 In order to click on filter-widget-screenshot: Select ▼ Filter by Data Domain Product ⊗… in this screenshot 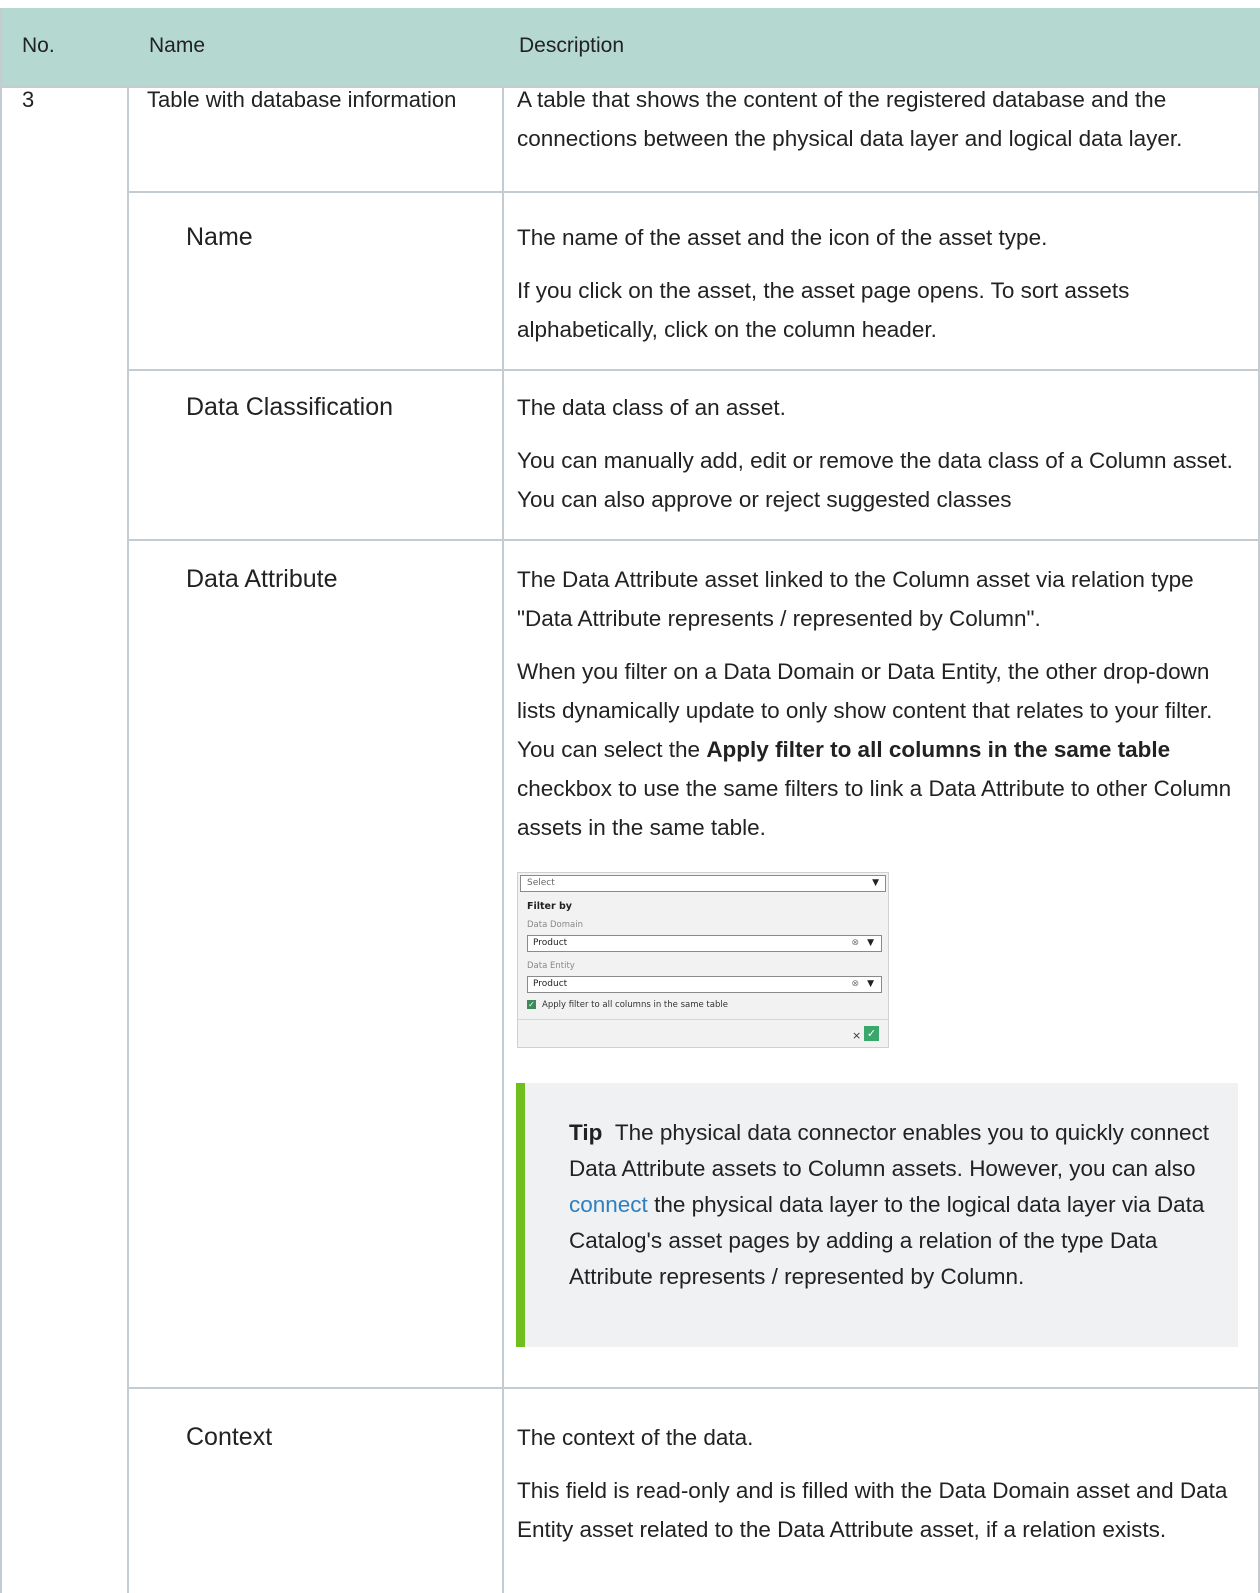, I will do `click(703, 960)`.